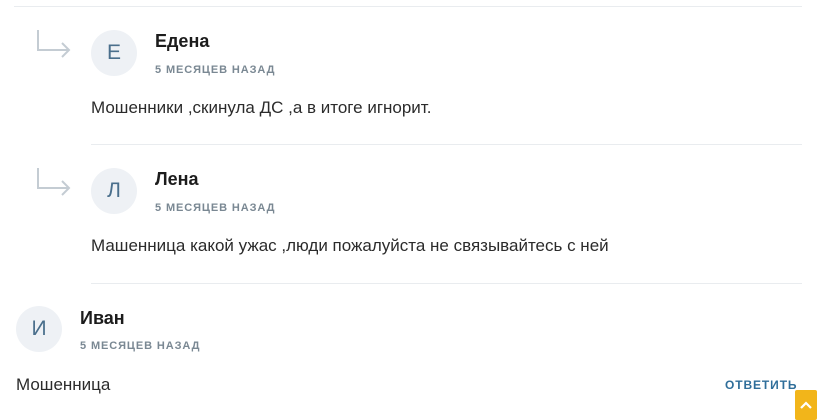  I want to click on avatar-letter: Л, so click(114, 190).